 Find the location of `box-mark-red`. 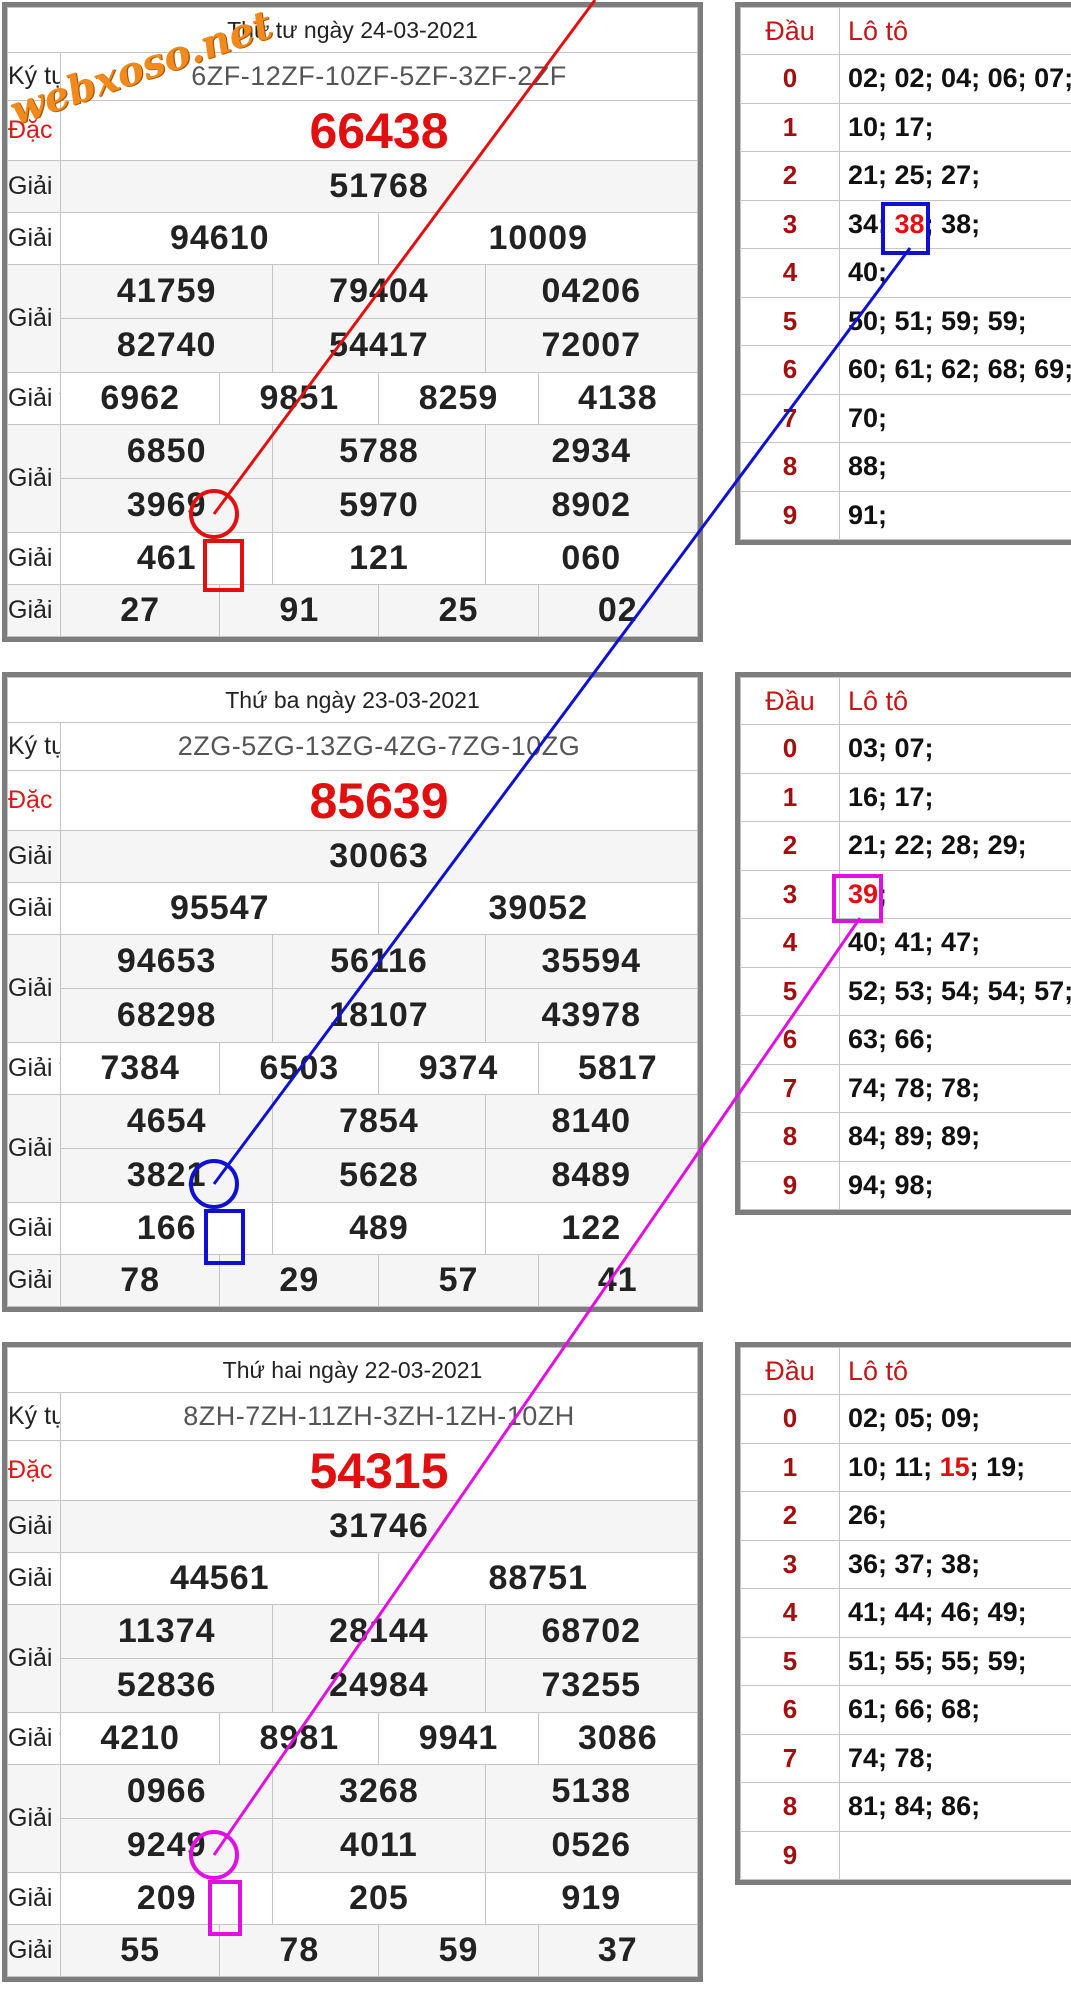

box-mark-red is located at coordinates (223, 565).